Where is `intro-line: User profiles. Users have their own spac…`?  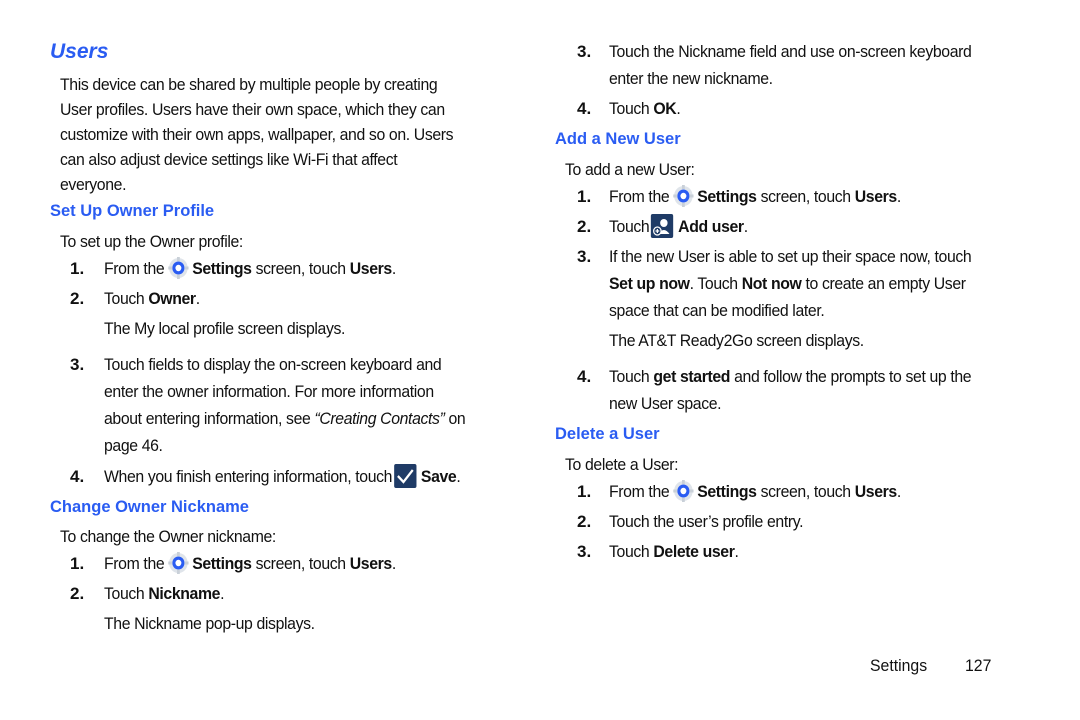 intro-line: User profiles. Users have their own spac… is located at coordinates (252, 109).